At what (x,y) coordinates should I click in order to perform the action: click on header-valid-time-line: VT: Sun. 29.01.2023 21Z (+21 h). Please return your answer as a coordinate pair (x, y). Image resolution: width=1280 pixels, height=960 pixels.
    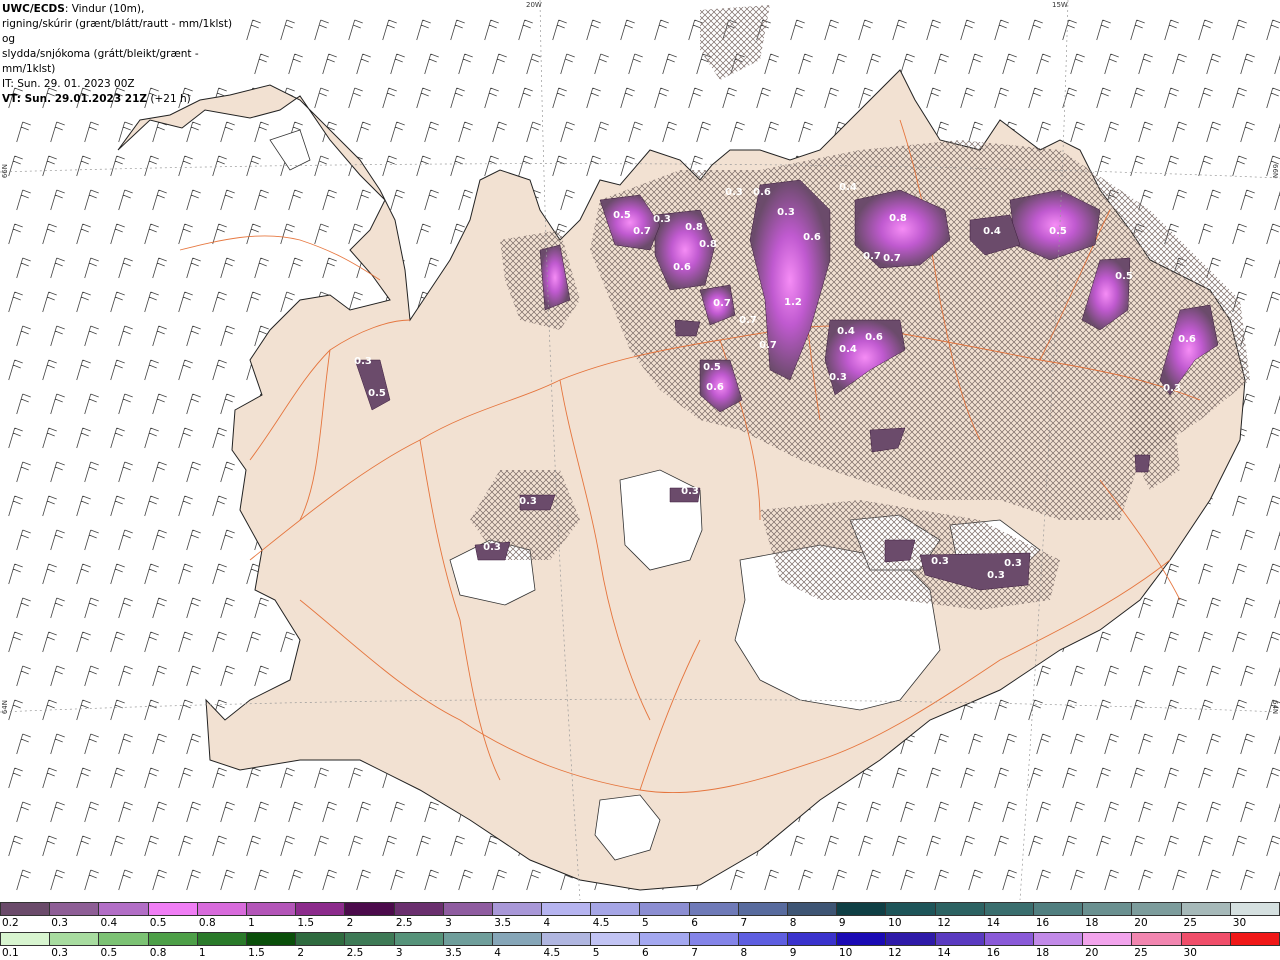
    Looking at the image, I should click on (121, 99).